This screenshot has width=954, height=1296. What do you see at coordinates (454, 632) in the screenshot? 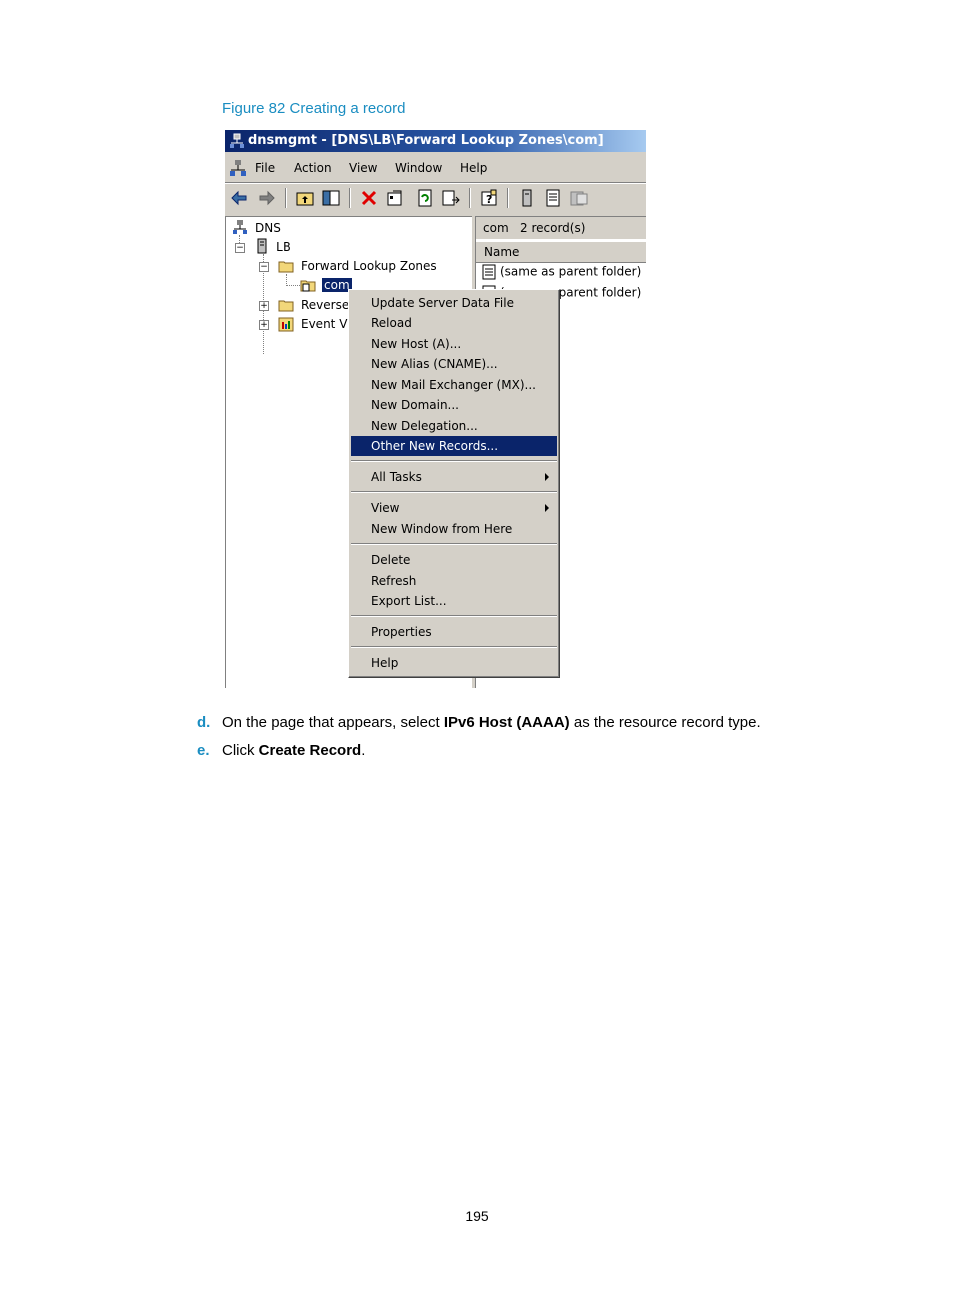
I see `menu-item-properties: Properties` at bounding box center [454, 632].